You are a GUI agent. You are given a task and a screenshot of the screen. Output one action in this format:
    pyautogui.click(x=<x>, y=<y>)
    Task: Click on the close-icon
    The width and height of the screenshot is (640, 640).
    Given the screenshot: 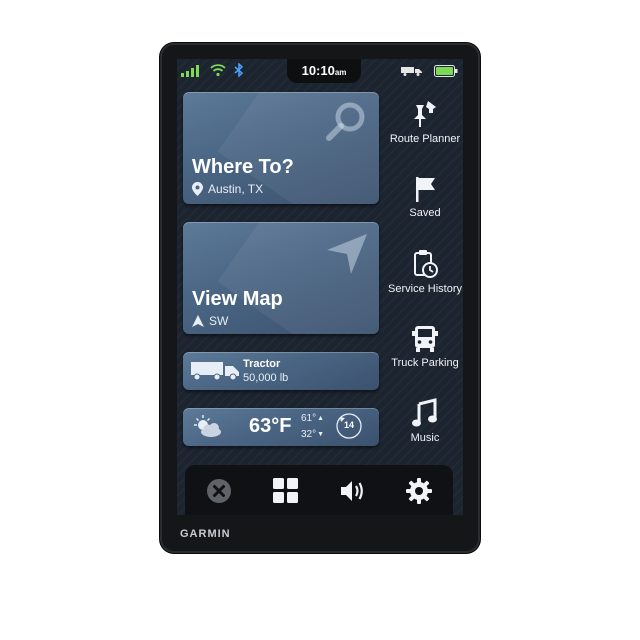 What is the action you would take?
    pyautogui.click(x=219, y=491)
    